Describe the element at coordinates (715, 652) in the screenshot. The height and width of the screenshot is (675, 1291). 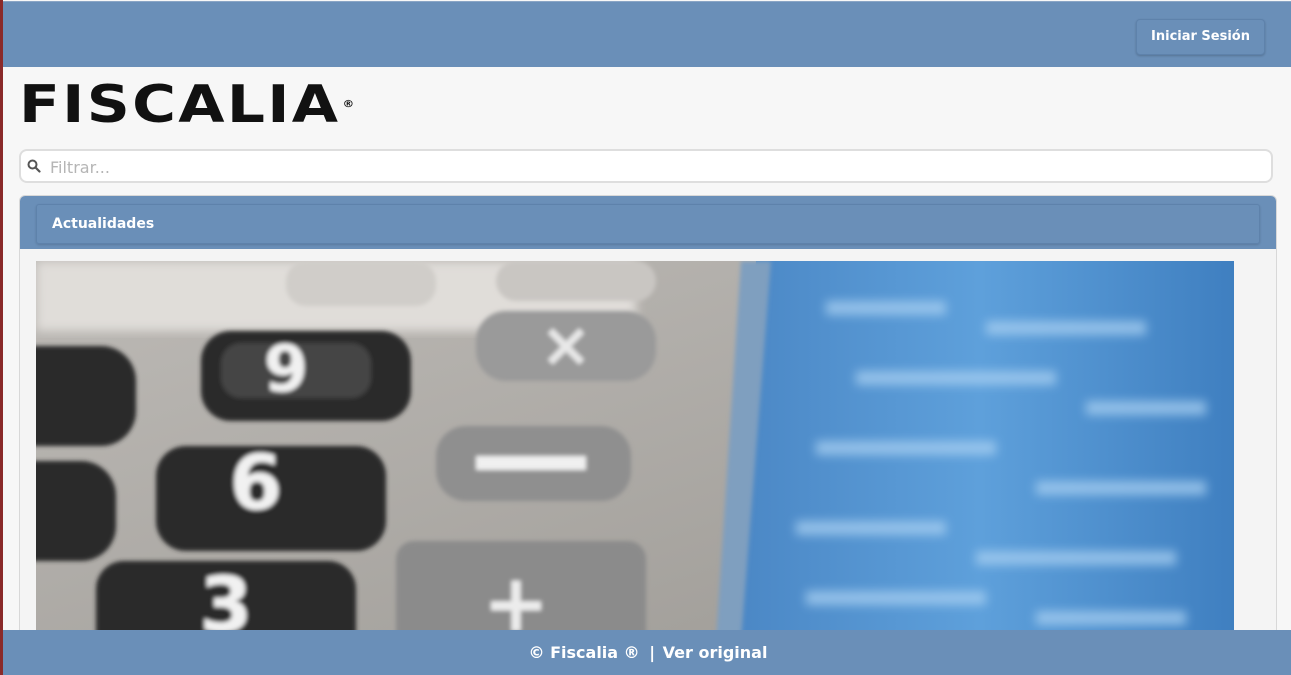
I see `ver-original-link: Ver original` at that location.